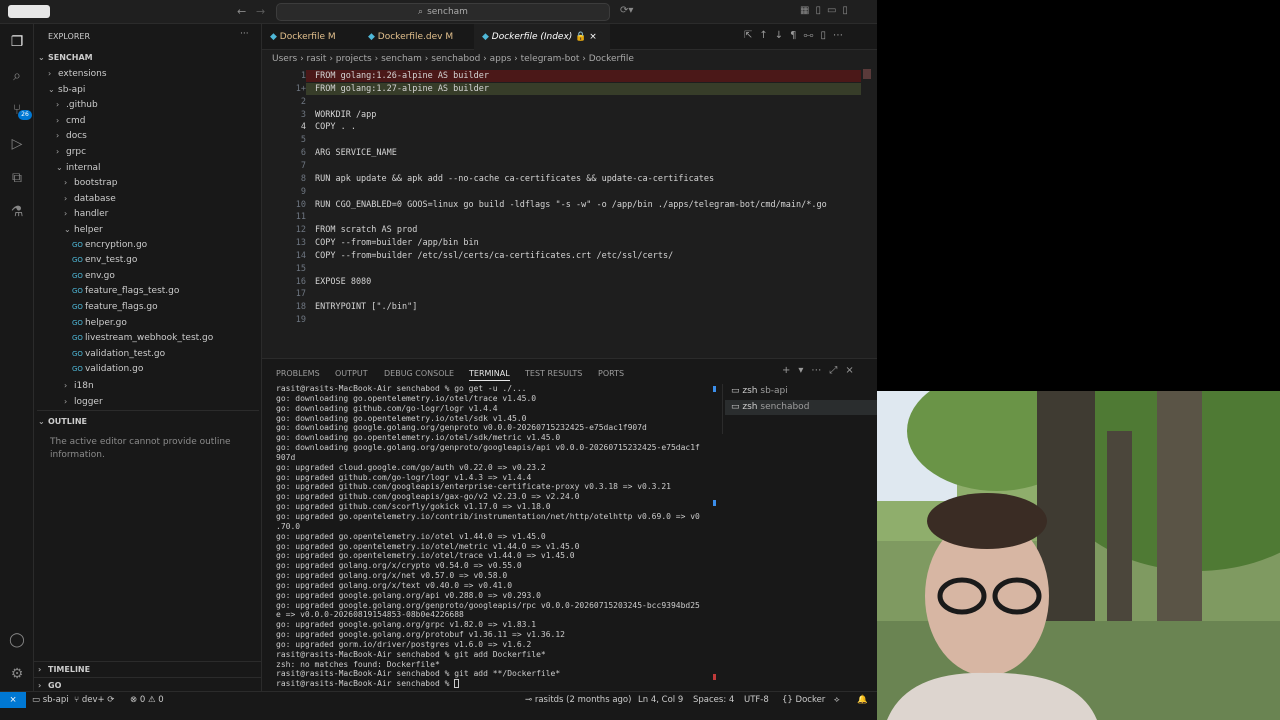 The width and height of the screenshot is (1280, 720). Describe the element at coordinates (142, 700) in the screenshot. I see `error-count: 0` at that location.